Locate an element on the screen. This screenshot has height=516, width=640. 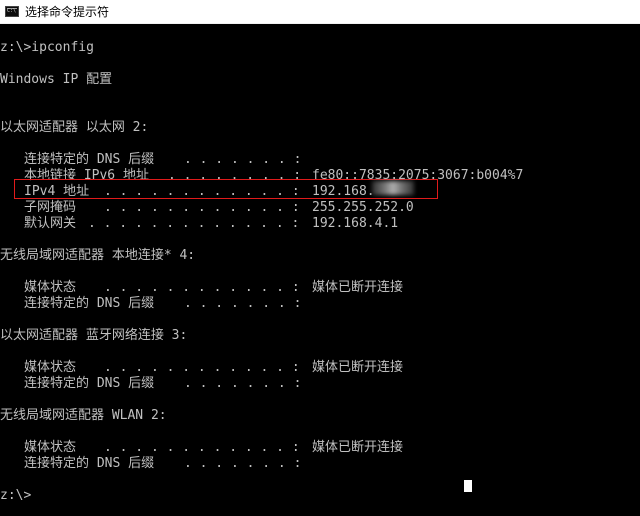
config-label: 默认网关 is located at coordinates (50, 223).